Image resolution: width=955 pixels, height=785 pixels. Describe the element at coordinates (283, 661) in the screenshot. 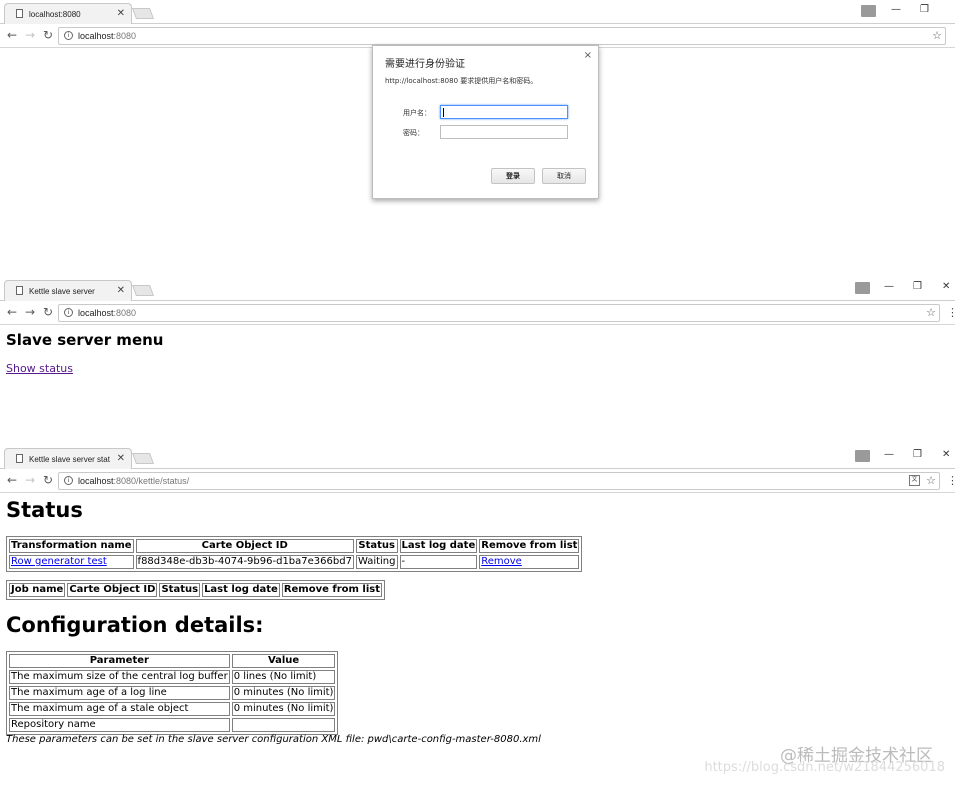

I see `column-header: Value` at that location.